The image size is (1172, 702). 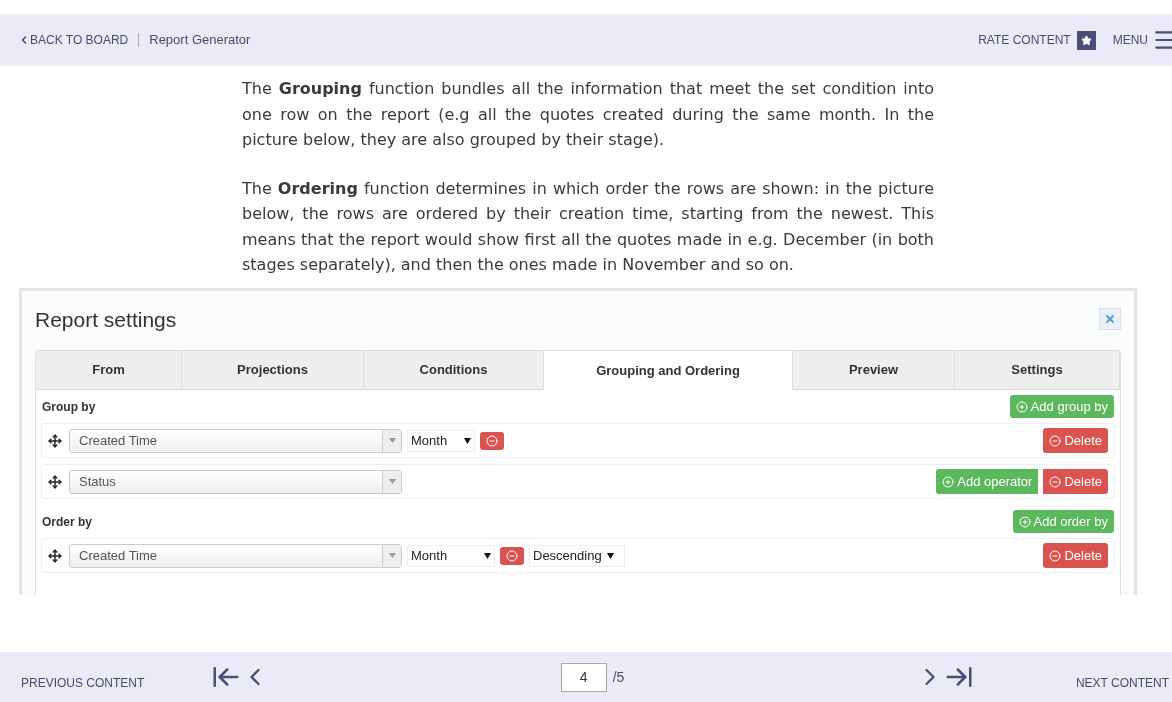 I want to click on page-number-field: 4, so click(x=583, y=677).